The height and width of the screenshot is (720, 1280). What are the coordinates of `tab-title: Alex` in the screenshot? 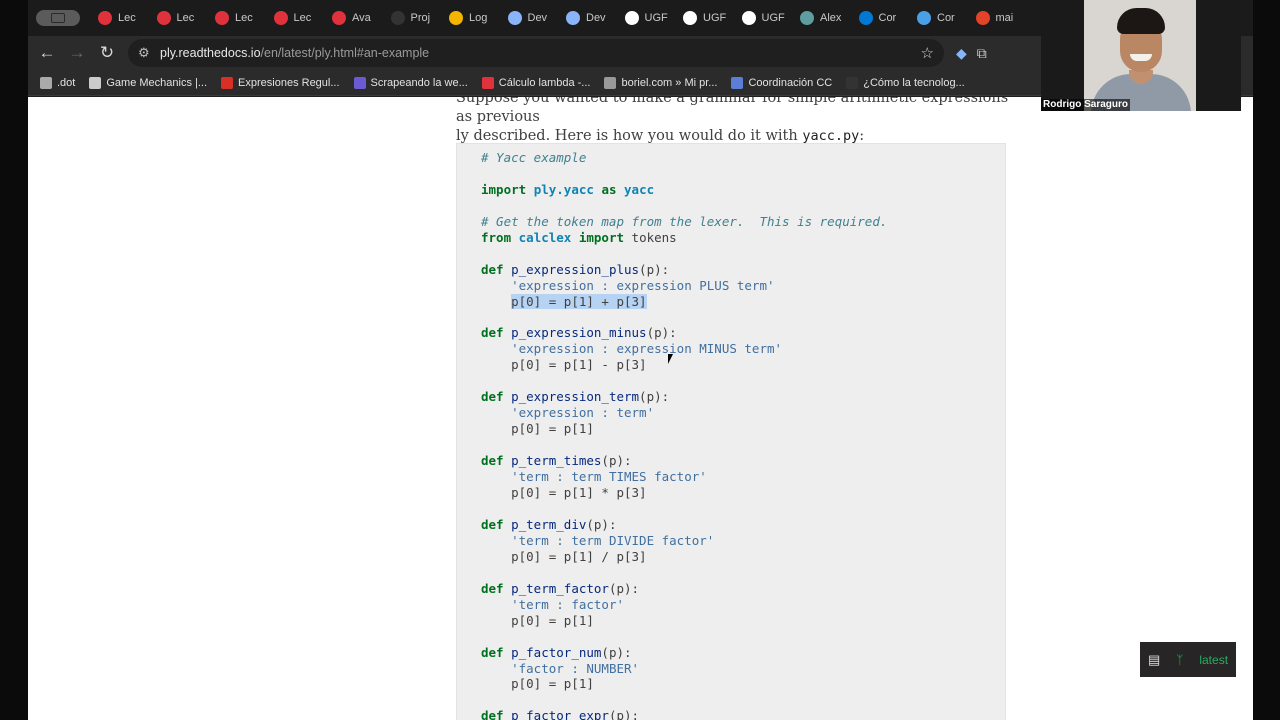 It's located at (831, 18).